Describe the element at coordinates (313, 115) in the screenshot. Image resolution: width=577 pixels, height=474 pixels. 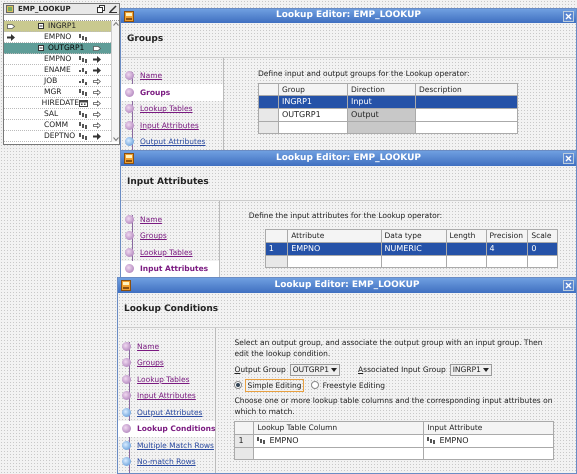
I see `table-cell: OUTGRP1` at that location.